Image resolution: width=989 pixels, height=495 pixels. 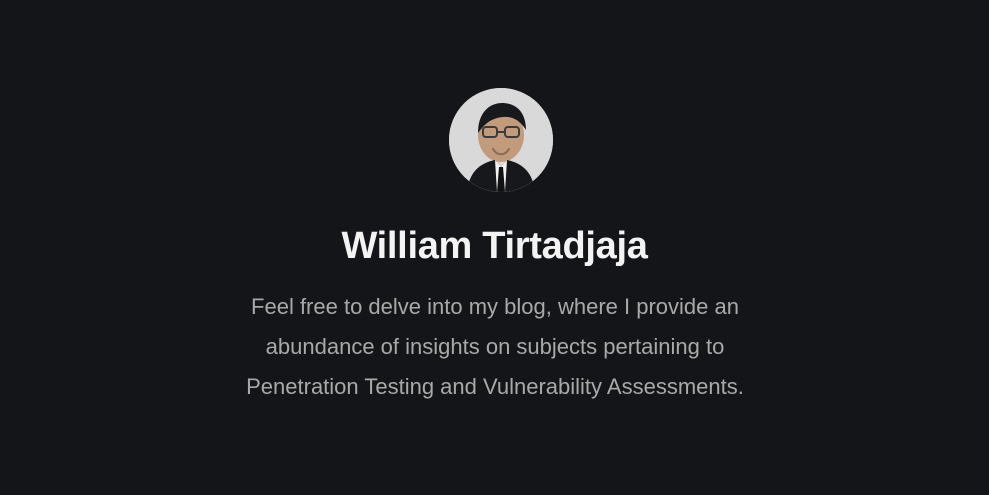 I want to click on profile-name: William Tirtadjaja, so click(x=494, y=246).